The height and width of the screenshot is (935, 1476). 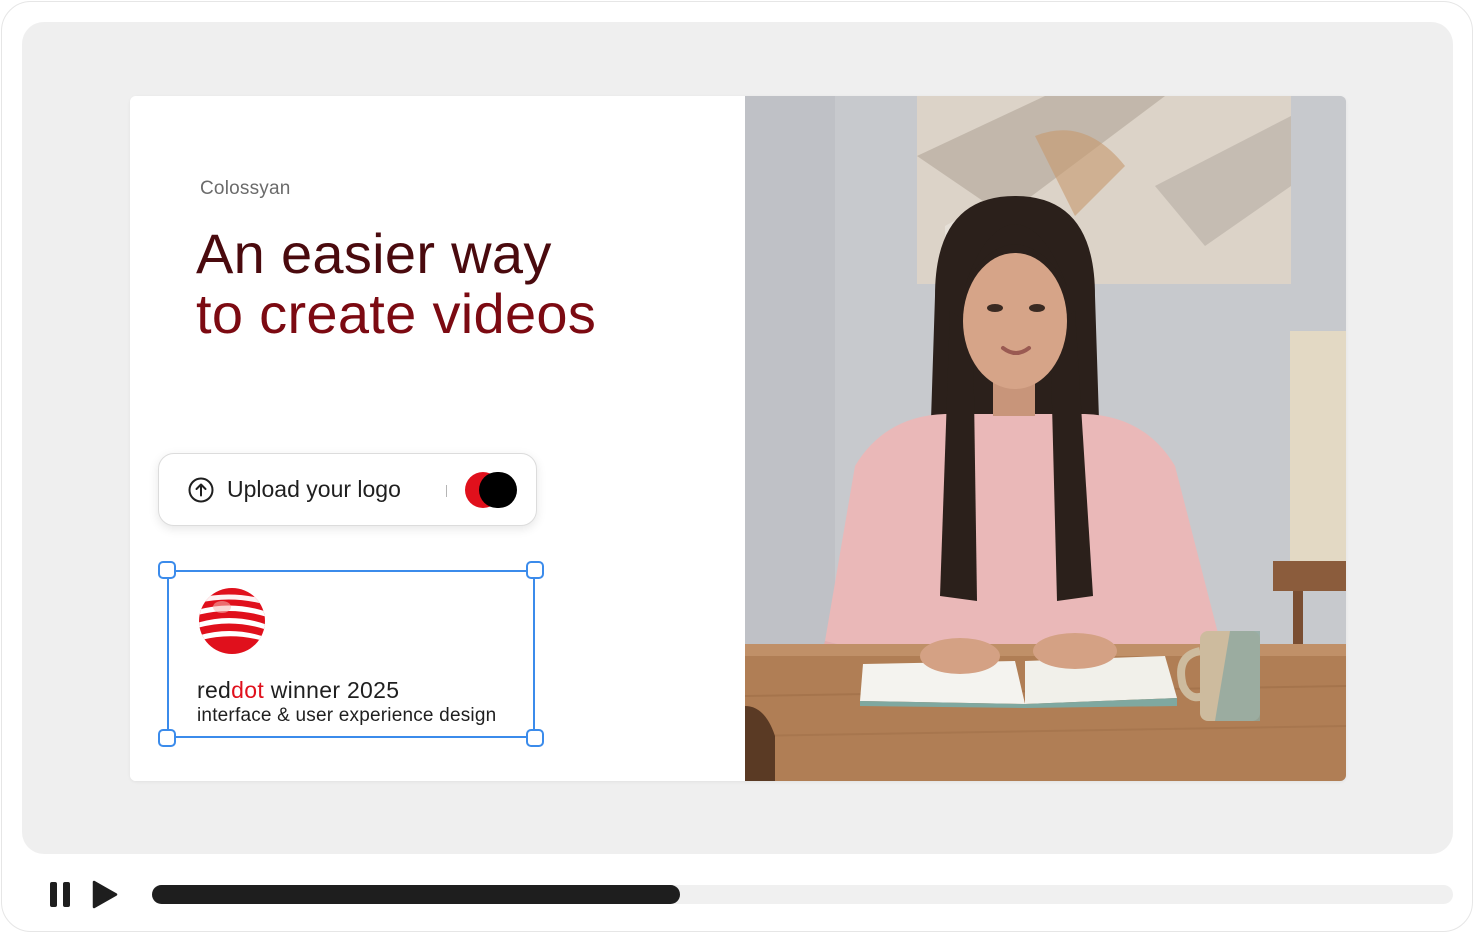 What do you see at coordinates (60, 894) in the screenshot?
I see `pause-icon` at bounding box center [60, 894].